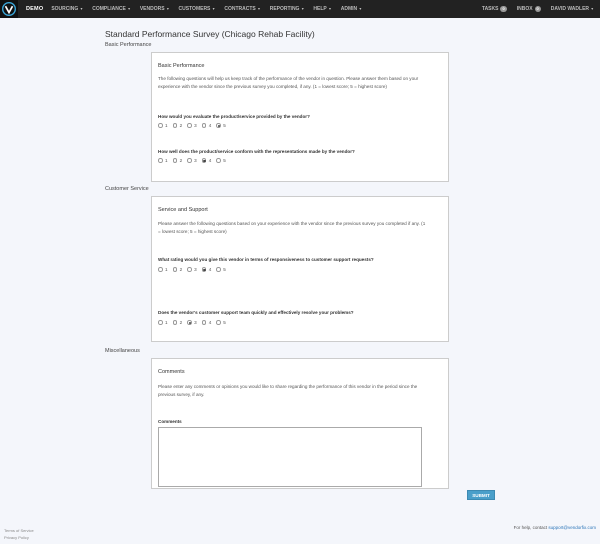  What do you see at coordinates (529, 9) in the screenshot?
I see `inbox-link: INBOX 0` at bounding box center [529, 9].